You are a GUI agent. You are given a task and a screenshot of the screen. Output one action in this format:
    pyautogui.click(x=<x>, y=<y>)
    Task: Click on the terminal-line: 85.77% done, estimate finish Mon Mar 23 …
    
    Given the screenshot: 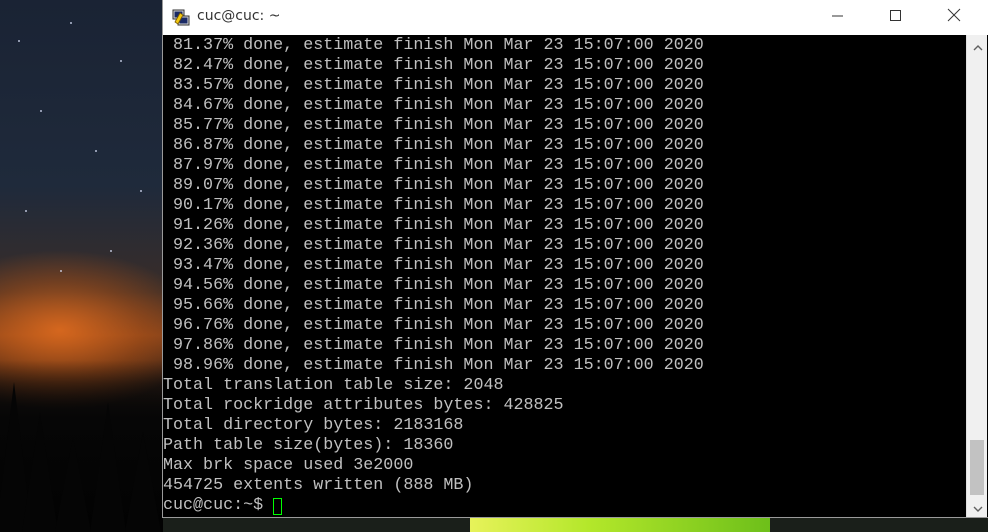 What is the action you would take?
    pyautogui.click(x=433, y=125)
    